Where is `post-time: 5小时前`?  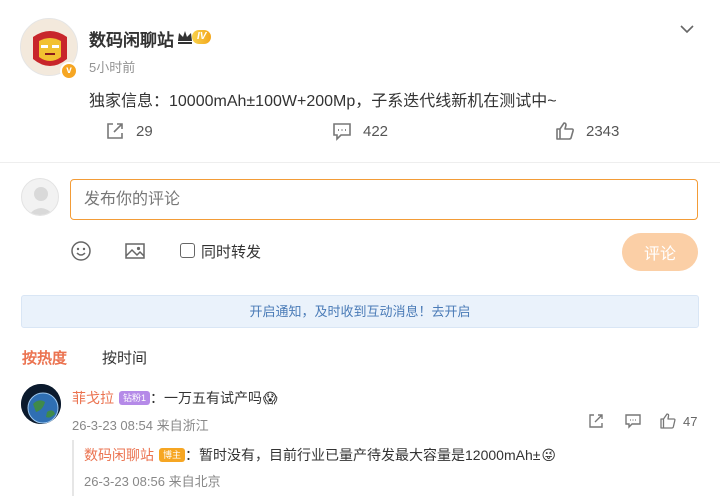 post-time: 5小时前 is located at coordinates (112, 66).